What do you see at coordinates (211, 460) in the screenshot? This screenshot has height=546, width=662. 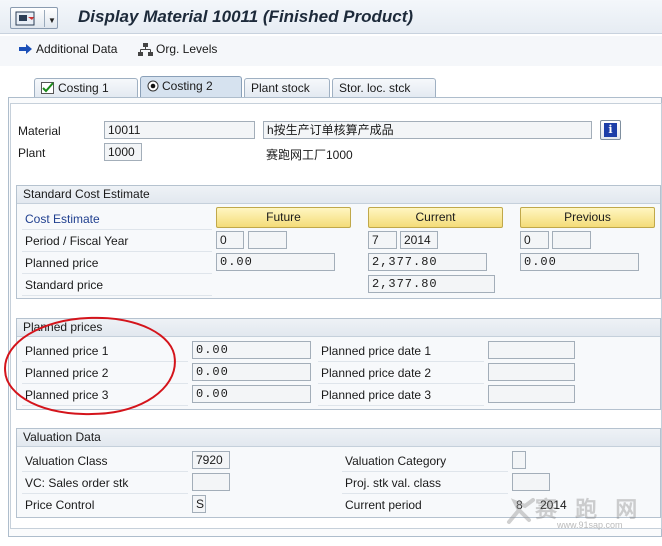 I see `valuation-class-field: 7920` at bounding box center [211, 460].